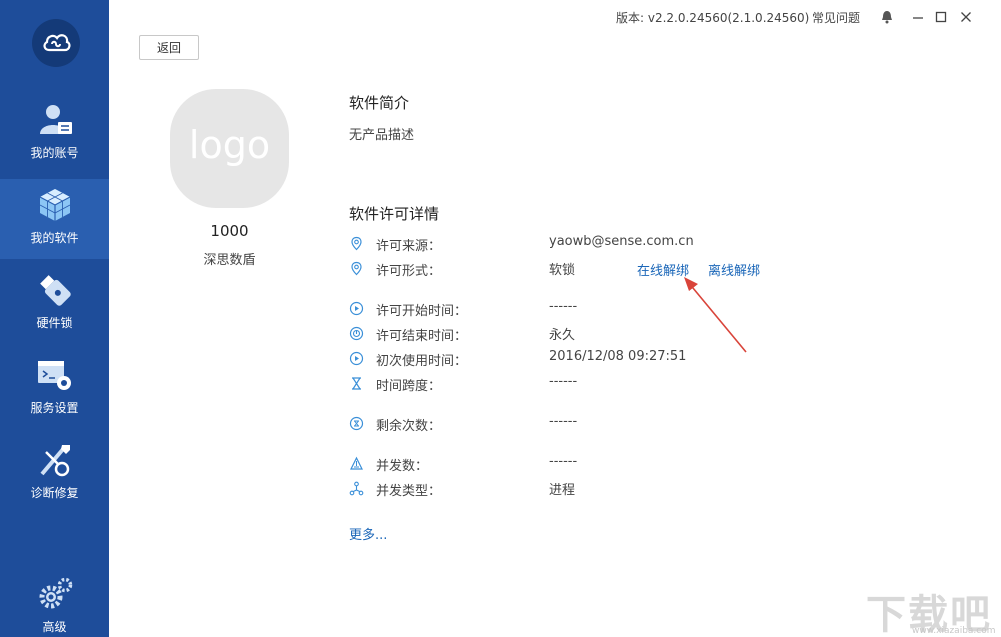  I want to click on sidebar-item-hardware-lock: 硬件锁, so click(54, 304).